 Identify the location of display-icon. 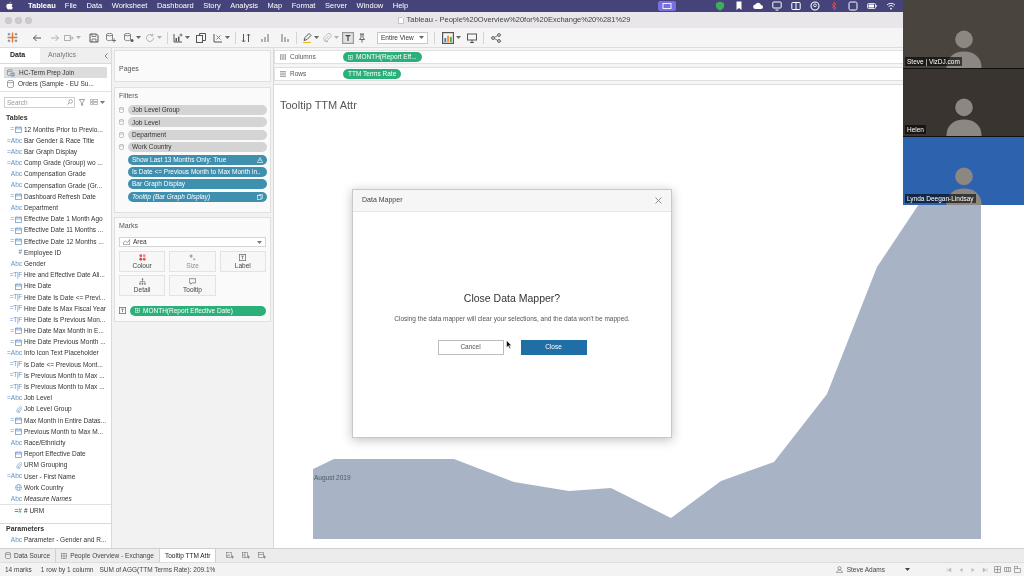
(777, 6).